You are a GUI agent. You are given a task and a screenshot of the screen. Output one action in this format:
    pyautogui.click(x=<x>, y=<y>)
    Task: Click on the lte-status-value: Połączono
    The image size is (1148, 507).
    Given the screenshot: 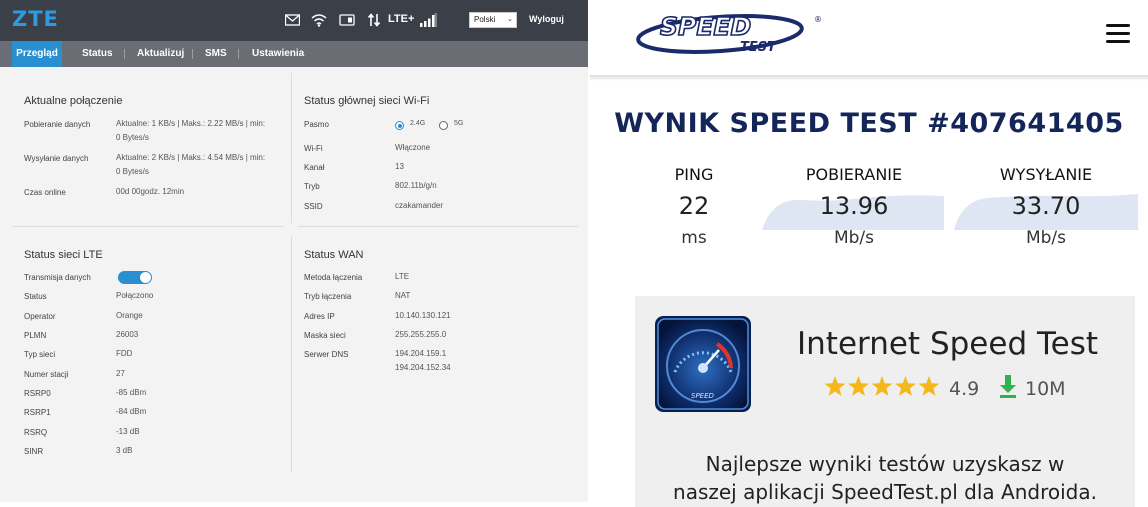 What is the action you would take?
    pyautogui.click(x=135, y=295)
    